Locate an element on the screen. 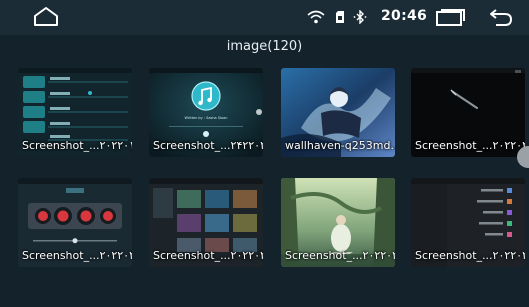 This screenshot has width=529, height=307. sd-card-icon is located at coordinates (340, 17).